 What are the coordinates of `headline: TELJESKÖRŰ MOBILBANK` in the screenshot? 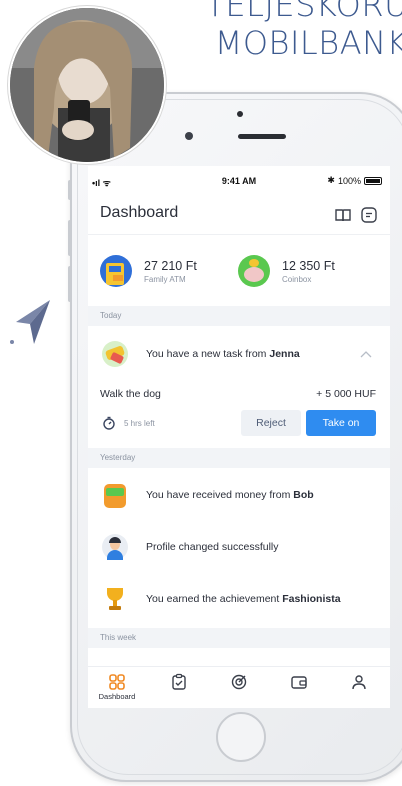 It's located at (303, 31).